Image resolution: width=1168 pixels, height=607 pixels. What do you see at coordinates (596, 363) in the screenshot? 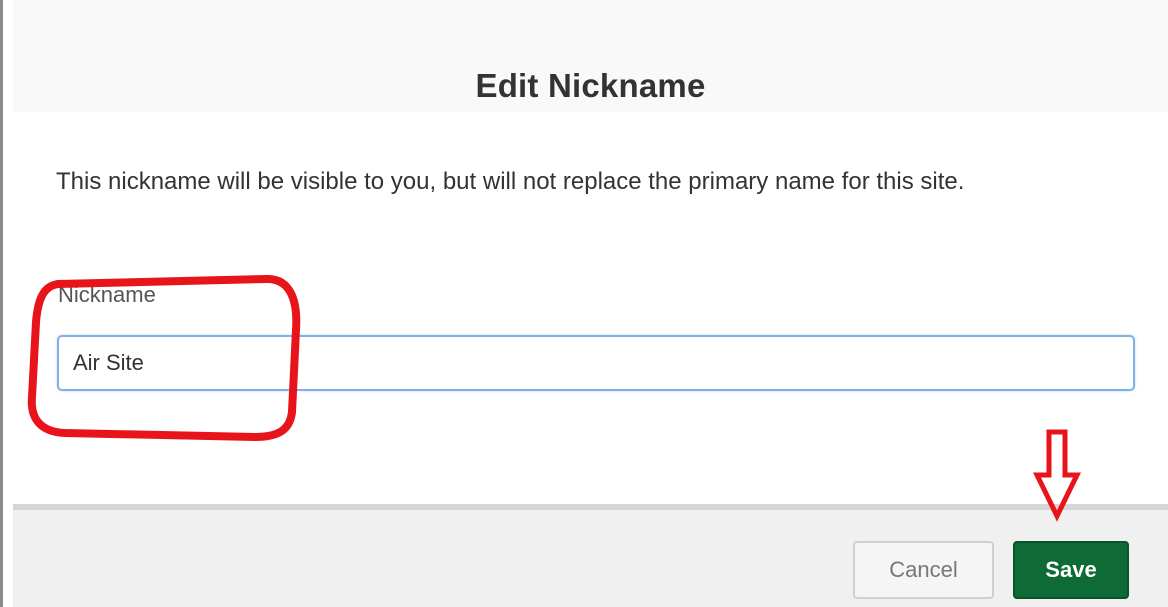
I see `nickname-input` at bounding box center [596, 363].